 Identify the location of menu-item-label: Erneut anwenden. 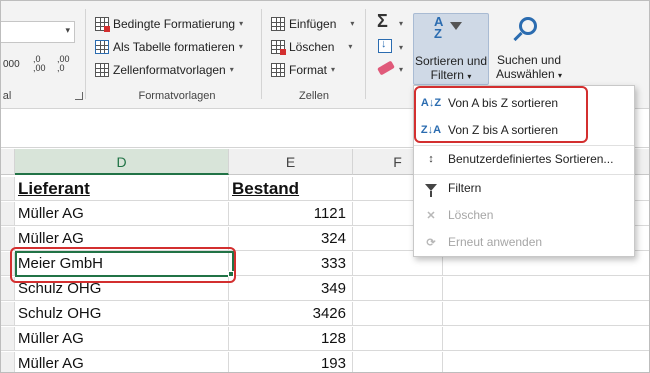
(495, 242).